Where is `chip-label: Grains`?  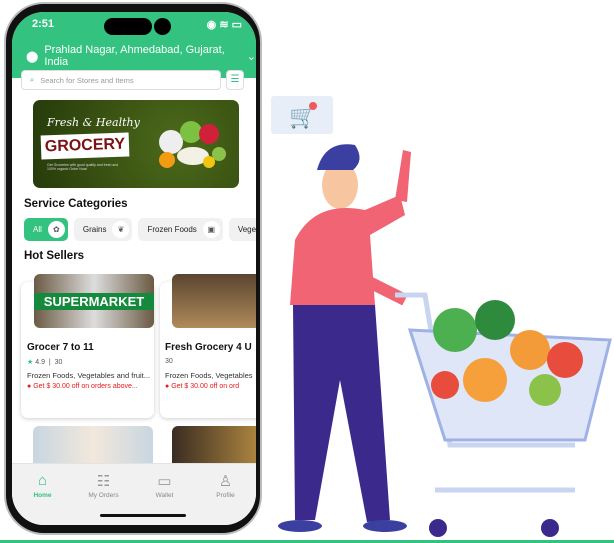
chip-label: Grains is located at coordinates (94, 229).